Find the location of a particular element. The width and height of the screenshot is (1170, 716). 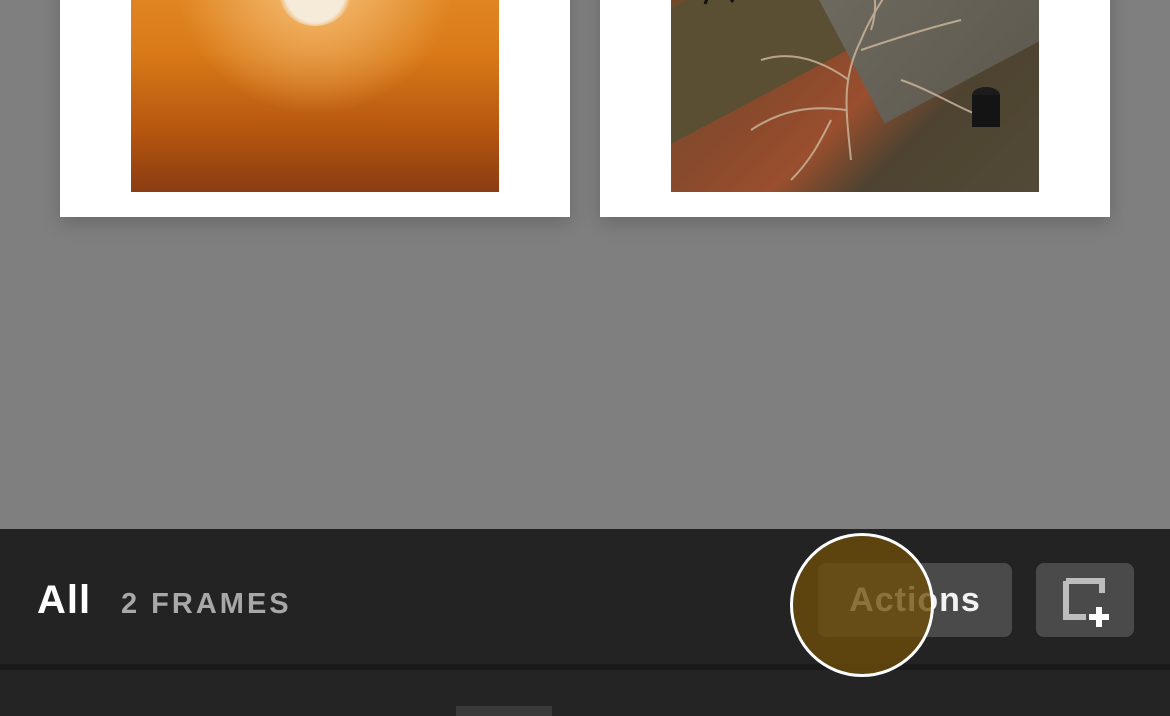

frame-count: 2 FRAMES is located at coordinates (206, 604).